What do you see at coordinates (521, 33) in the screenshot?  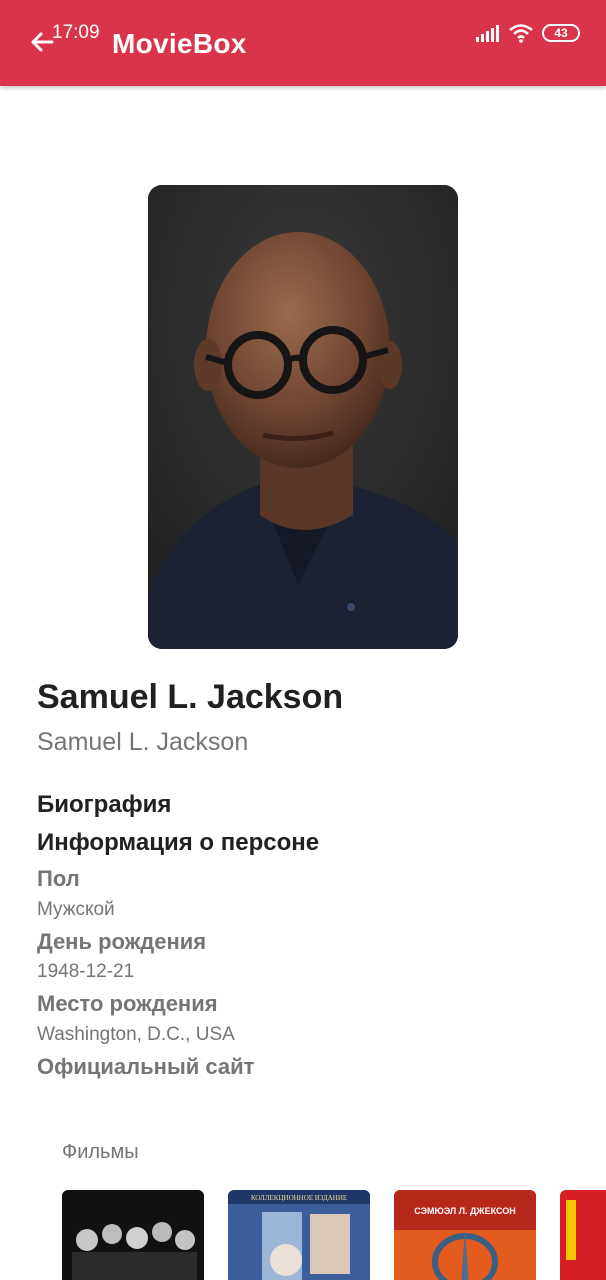 I see `wifi-icon` at bounding box center [521, 33].